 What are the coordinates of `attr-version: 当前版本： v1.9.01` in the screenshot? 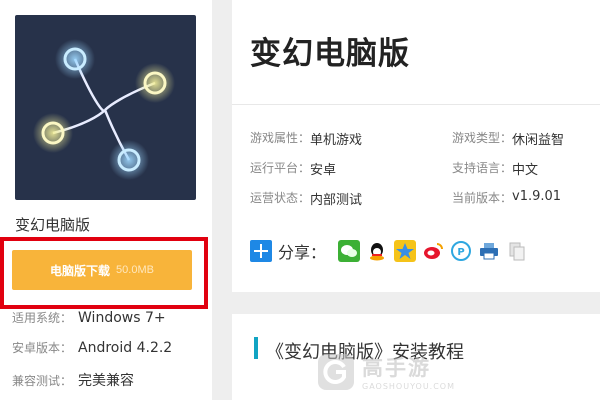 It's located at (506, 197).